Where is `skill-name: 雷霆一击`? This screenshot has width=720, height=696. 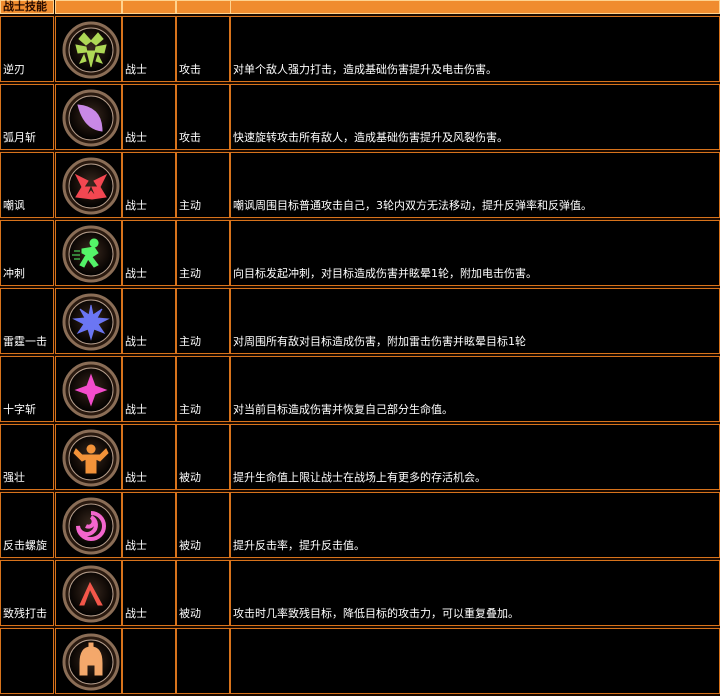
skill-name: 雷霆一击 is located at coordinates (25, 341).